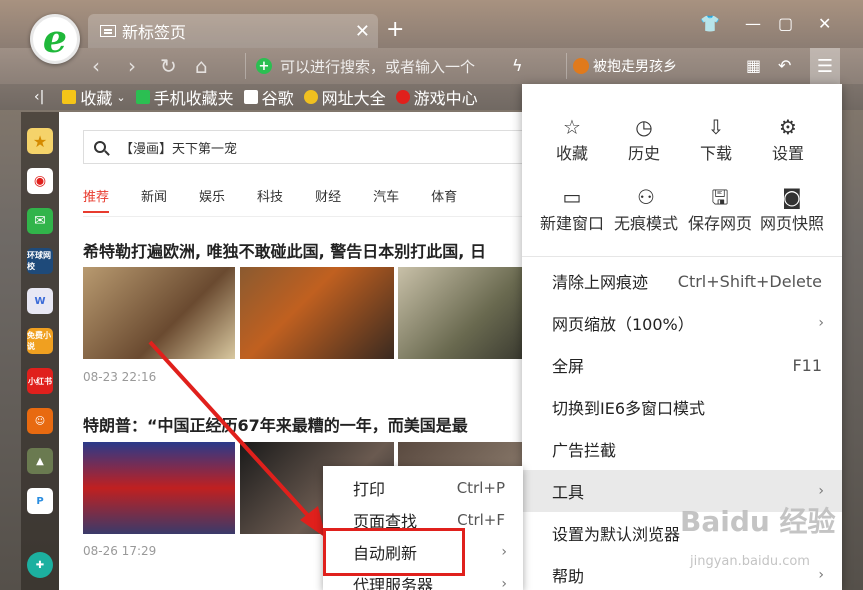 Image resolution: width=863 pixels, height=590 pixels. What do you see at coordinates (682, 407) in the screenshot?
I see `menu-ie6-mode: 切换到IE6多窗口模式` at bounding box center [682, 407].